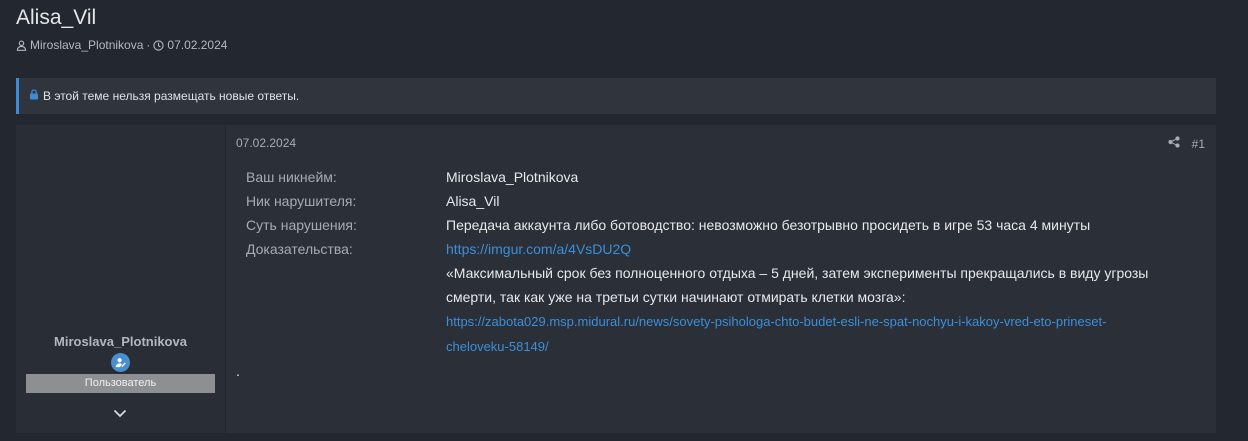 The height and width of the screenshot is (441, 1248). Describe the element at coordinates (299, 249) in the screenshot. I see `field-label: Доказательства:` at that location.